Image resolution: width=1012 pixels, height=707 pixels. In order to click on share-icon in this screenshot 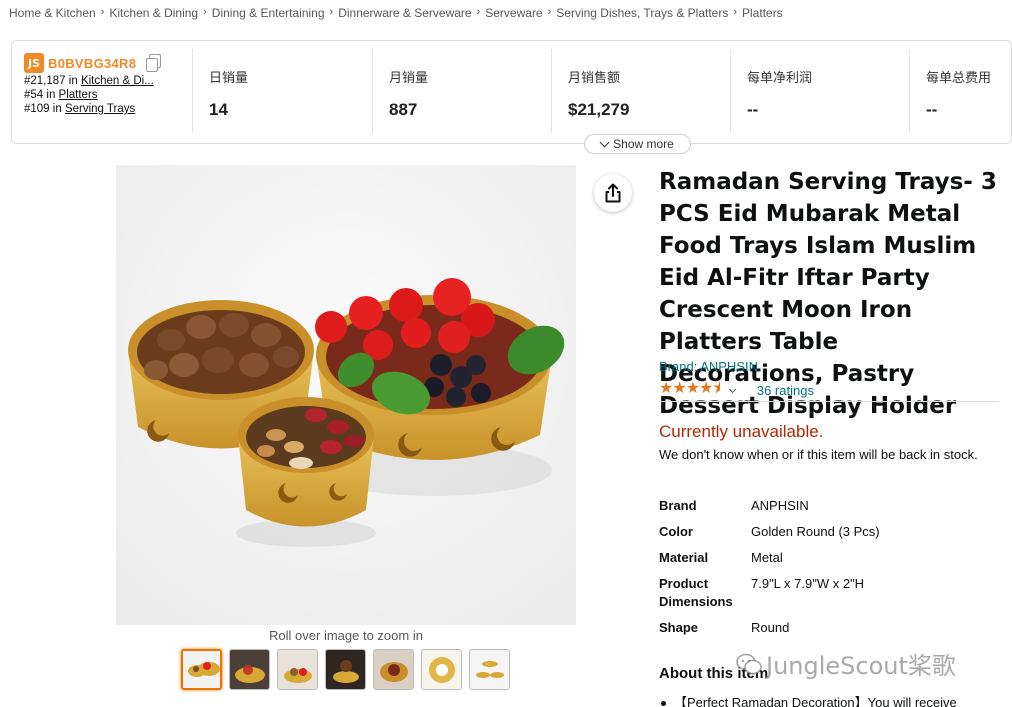, I will do `click(613, 193)`.